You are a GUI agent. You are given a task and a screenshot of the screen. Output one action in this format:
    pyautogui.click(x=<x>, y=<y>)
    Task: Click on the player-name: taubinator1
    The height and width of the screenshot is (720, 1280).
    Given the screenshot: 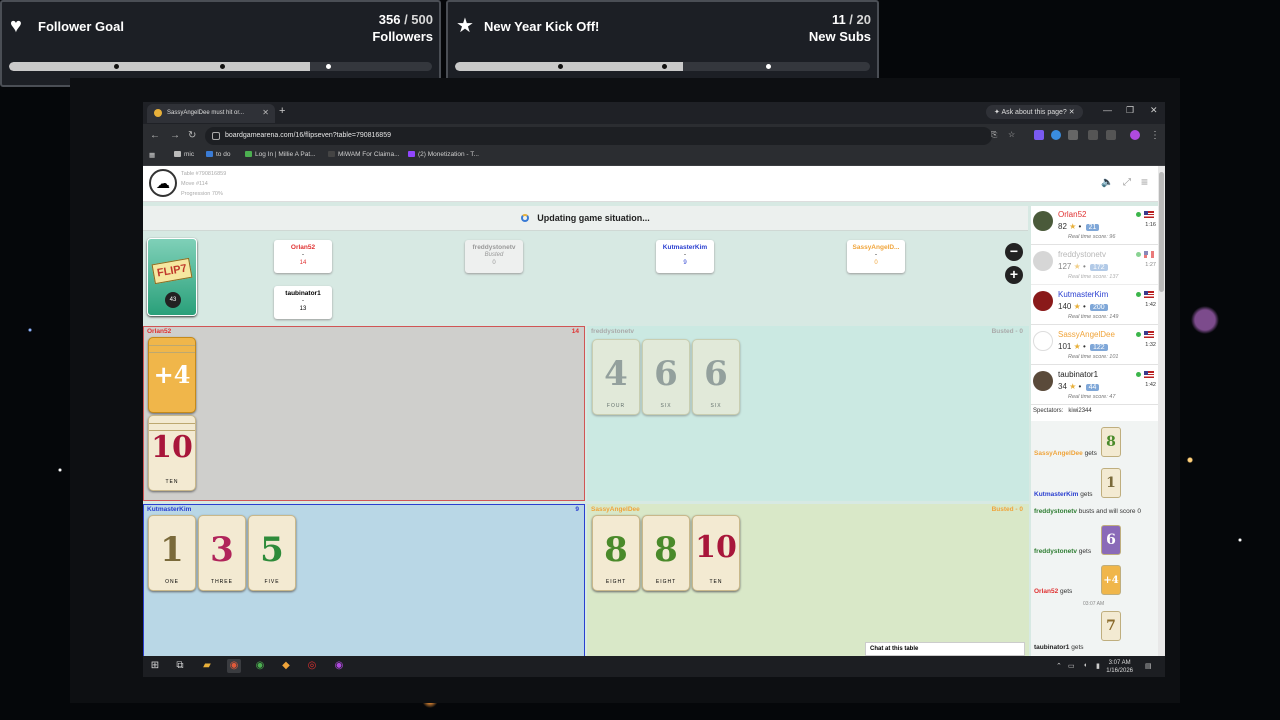 What is the action you would take?
    pyautogui.click(x=1078, y=374)
    